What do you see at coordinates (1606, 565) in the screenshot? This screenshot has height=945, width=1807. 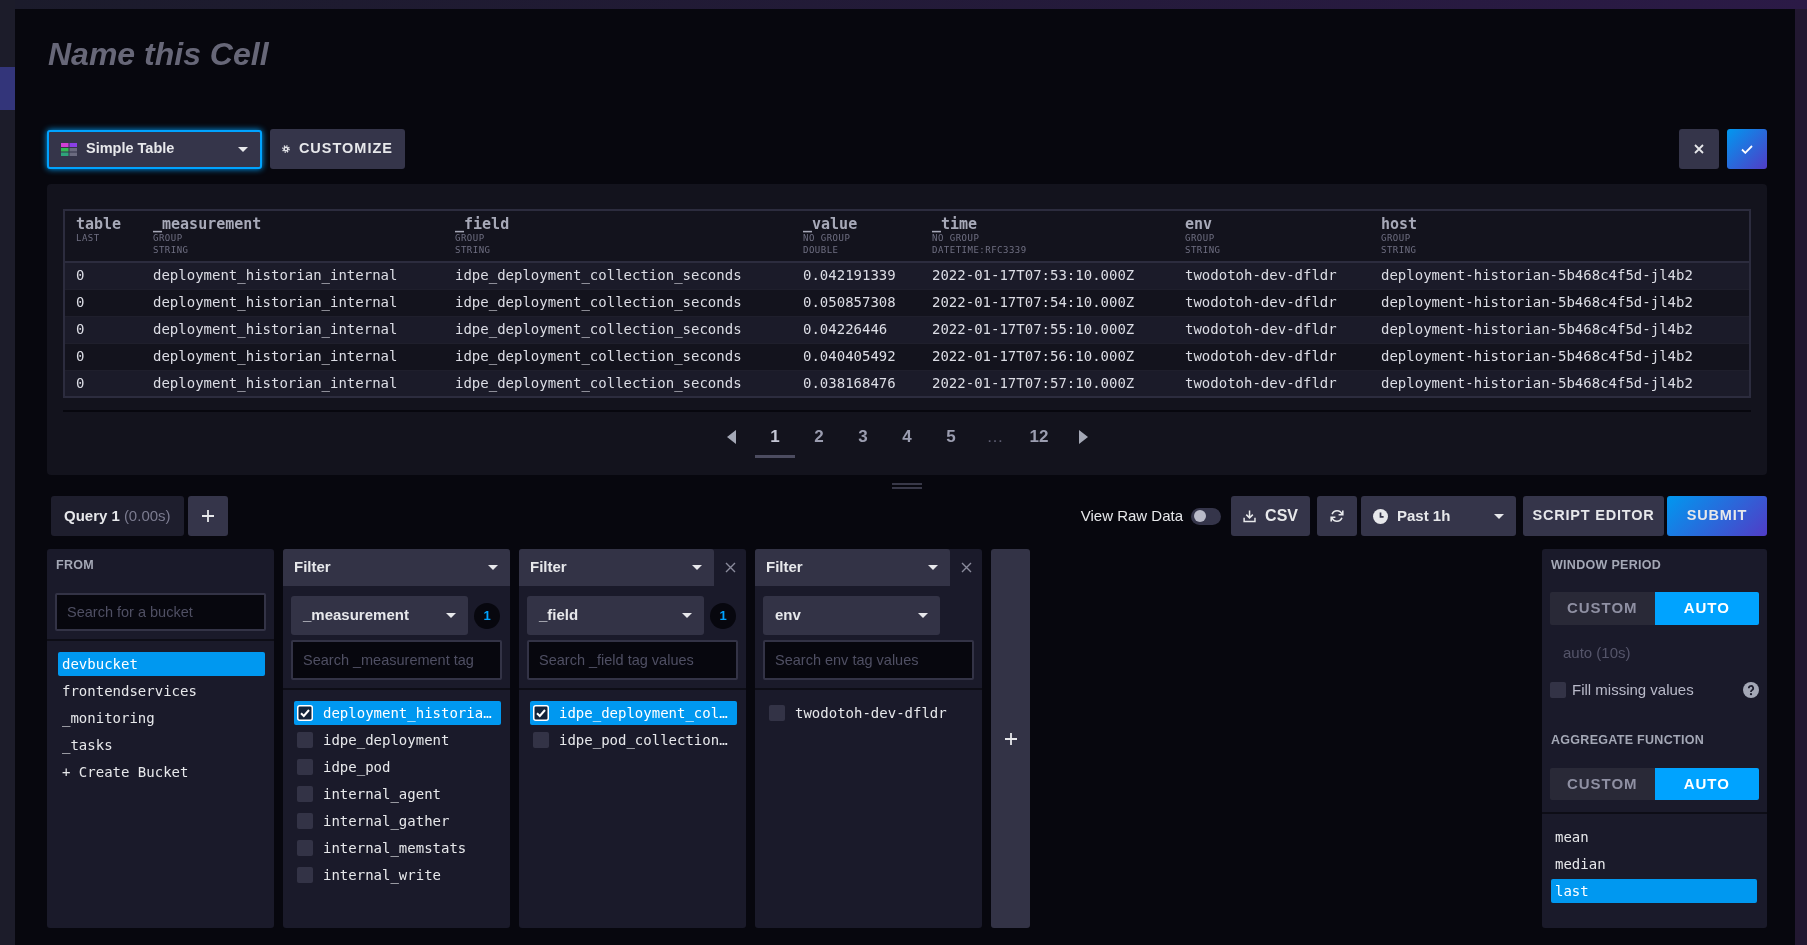 I see `section-heading: WINDOW PERIOD` at bounding box center [1606, 565].